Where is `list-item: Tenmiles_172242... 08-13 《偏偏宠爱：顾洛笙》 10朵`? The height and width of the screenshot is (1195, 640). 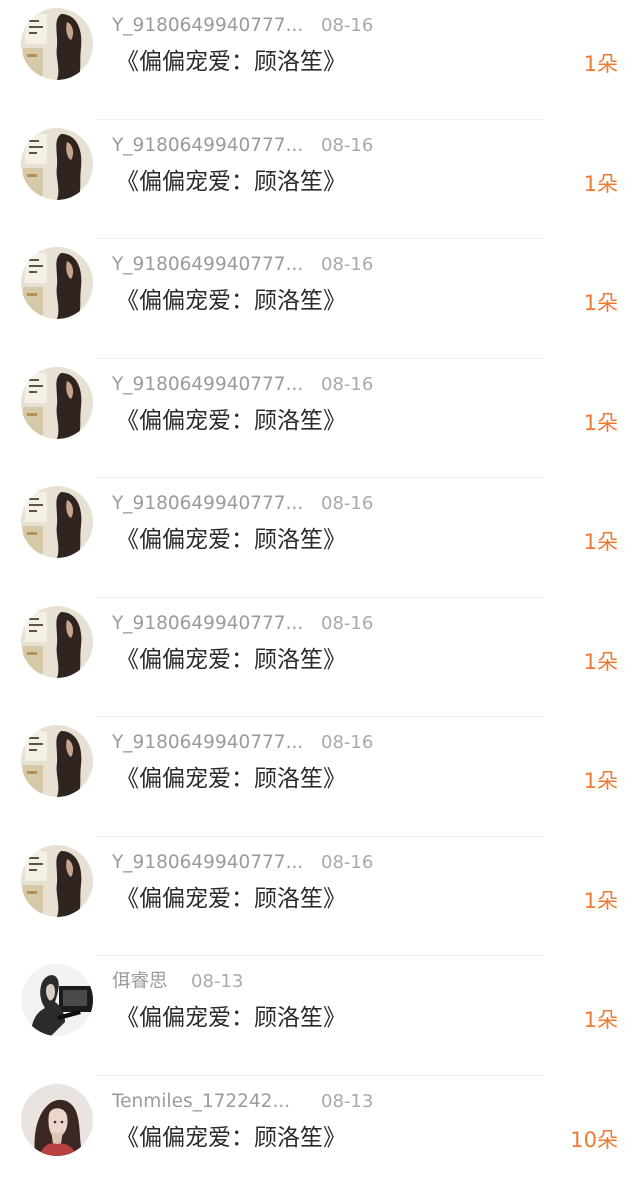 list-item: Tenmiles_172242... 08-13 《偏偏宠爱：顾洛笙》 10朵 is located at coordinates (320, 1135).